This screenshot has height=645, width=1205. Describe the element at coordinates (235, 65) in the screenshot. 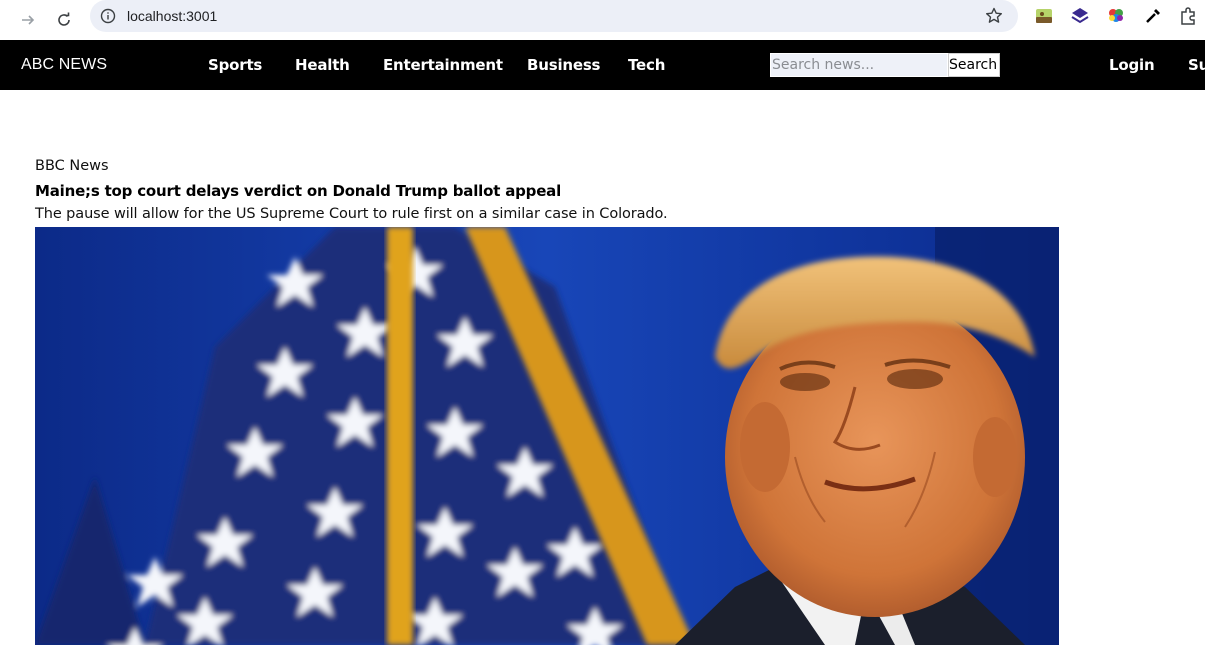

I see `nav-link-sports: Sports` at that location.